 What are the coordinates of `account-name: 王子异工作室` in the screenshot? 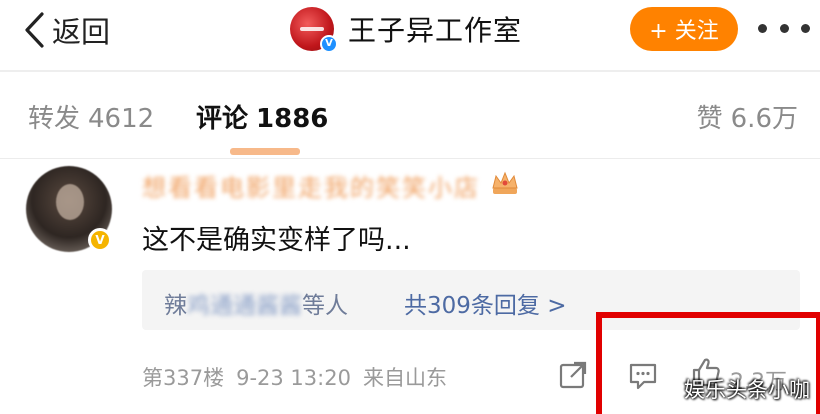 It's located at (435, 29).